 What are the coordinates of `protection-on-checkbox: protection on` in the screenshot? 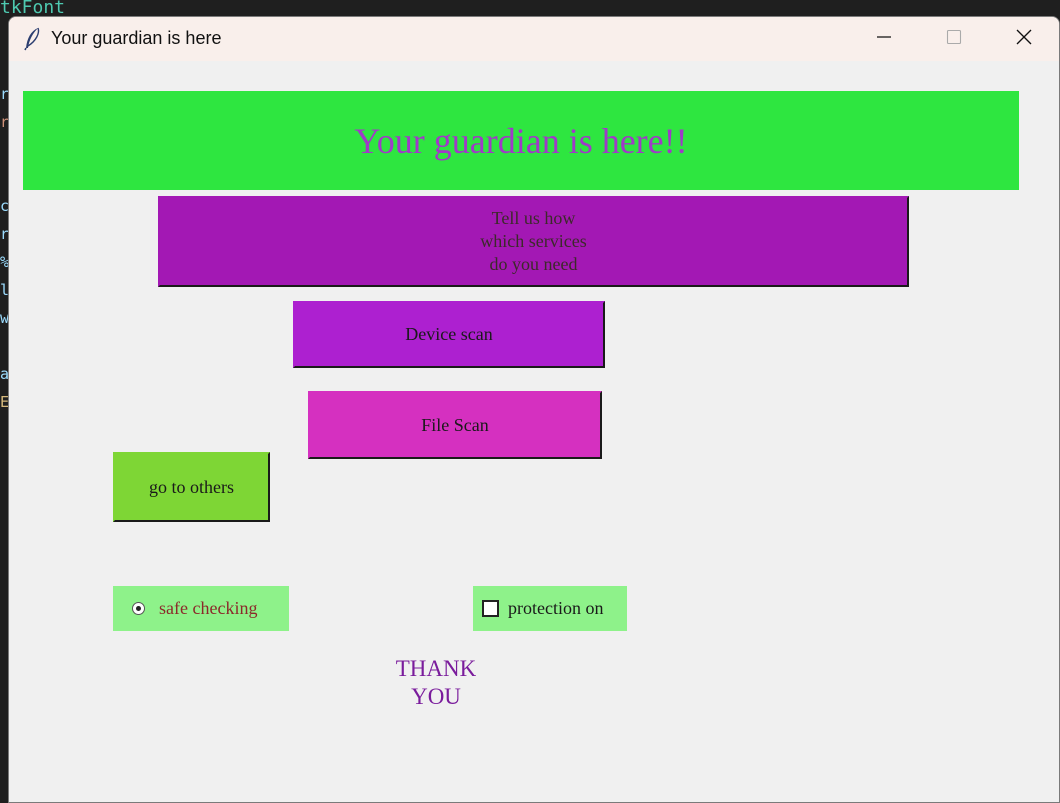 It's located at (550, 608).